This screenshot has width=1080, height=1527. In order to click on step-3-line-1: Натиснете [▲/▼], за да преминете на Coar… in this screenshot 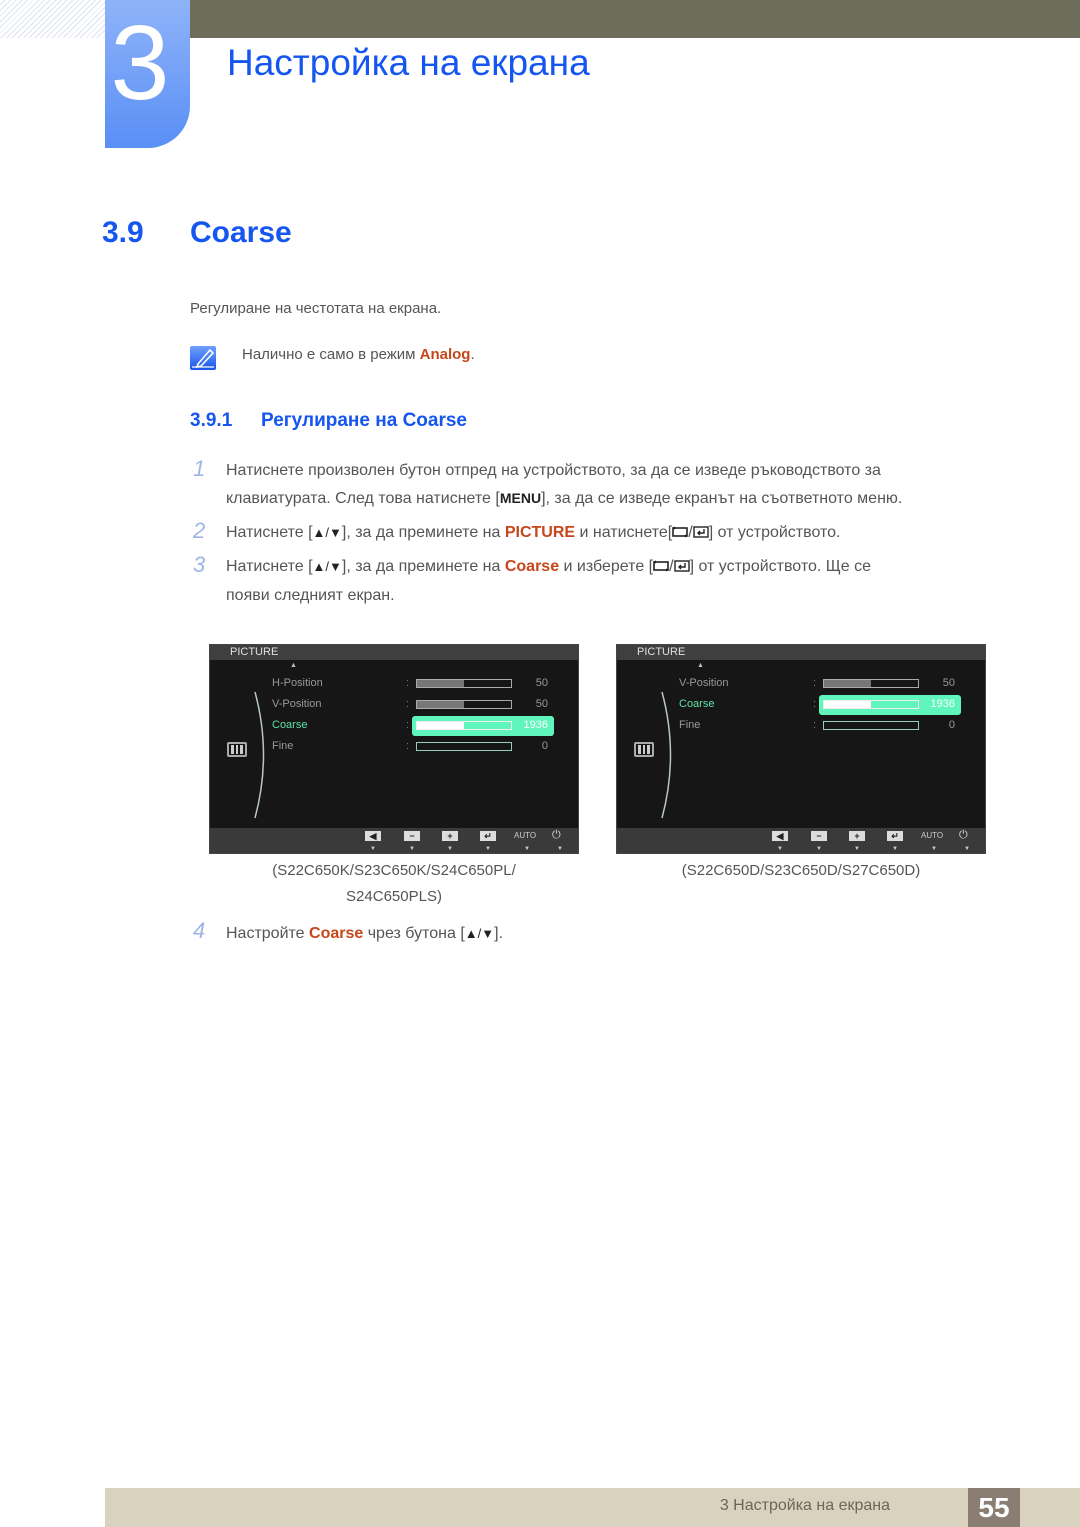, I will do `click(549, 566)`.